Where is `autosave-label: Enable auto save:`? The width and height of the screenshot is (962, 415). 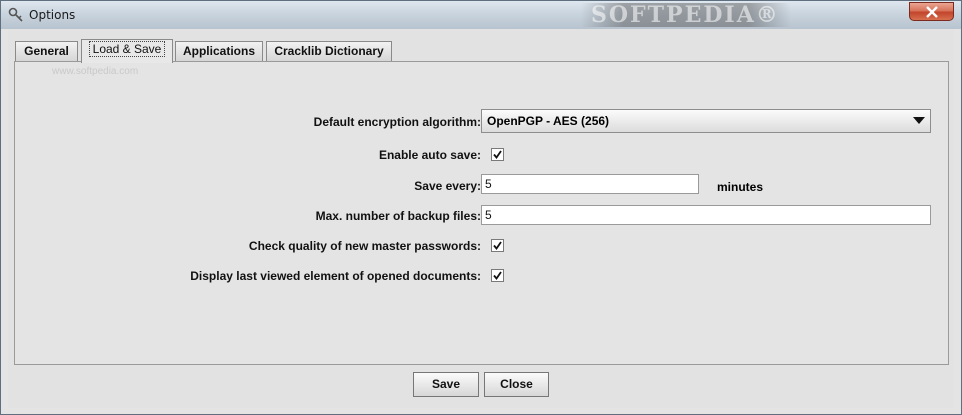 autosave-label: Enable auto save: is located at coordinates (429, 155).